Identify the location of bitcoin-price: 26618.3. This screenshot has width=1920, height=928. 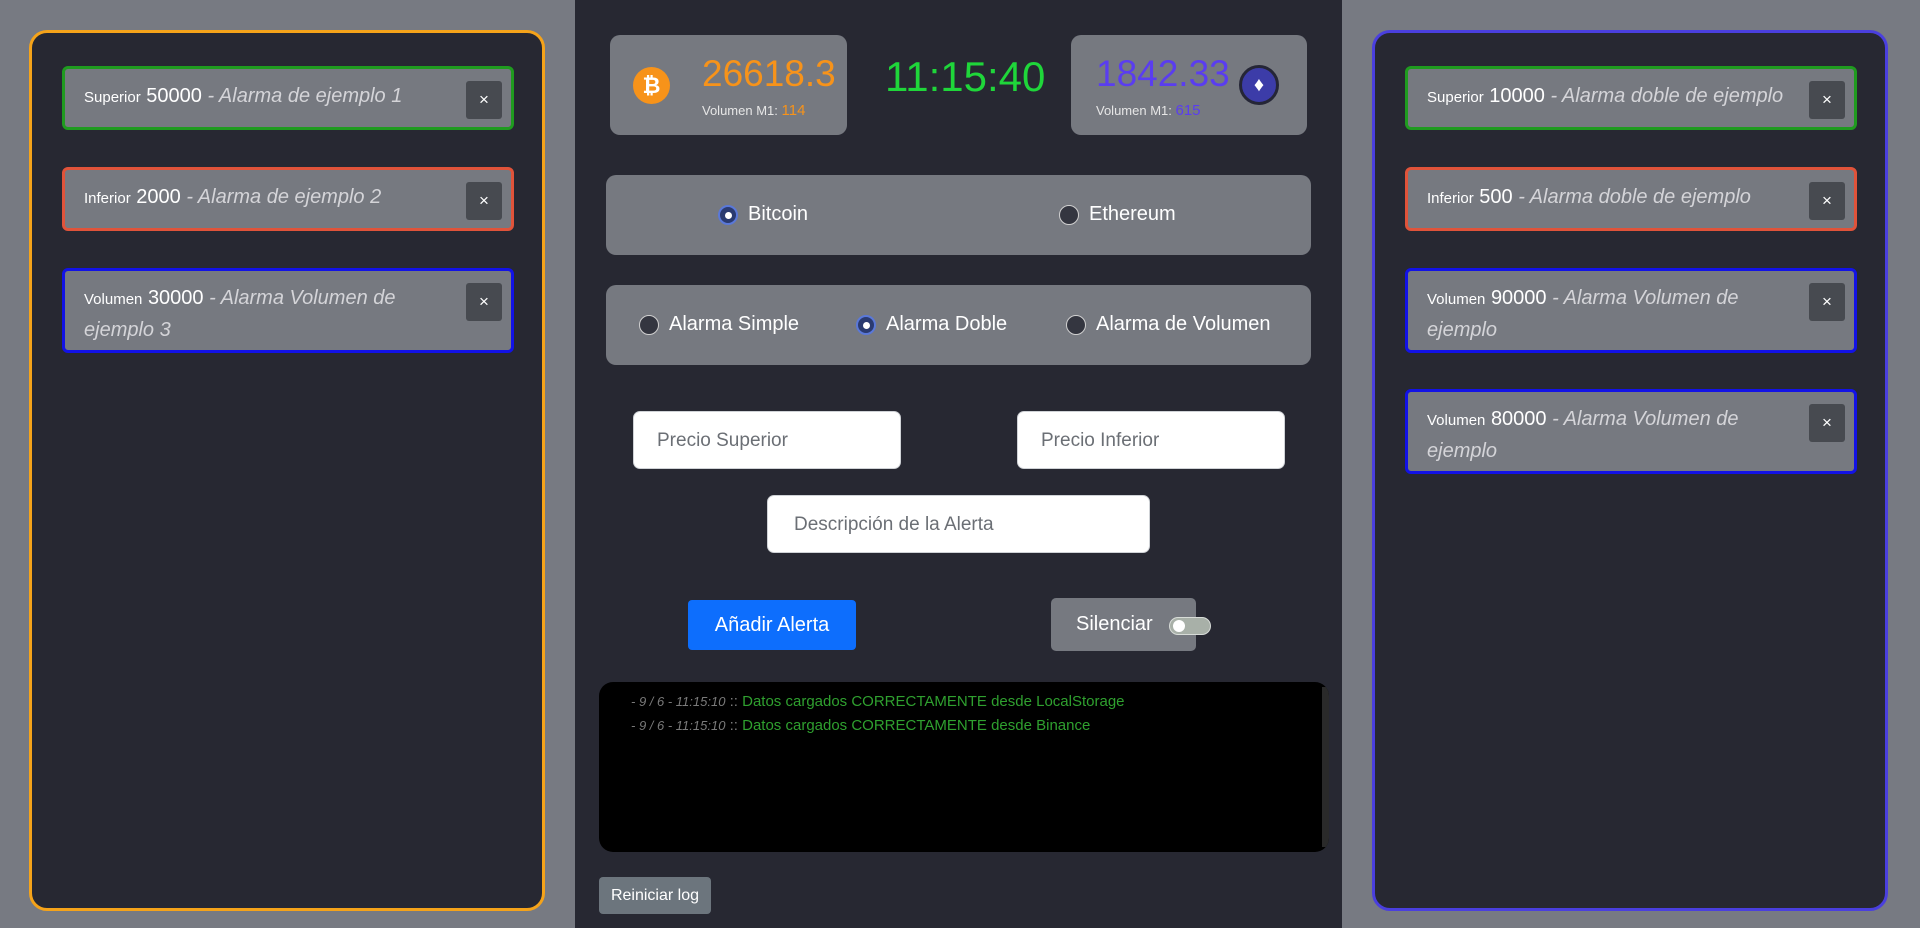
(769, 73).